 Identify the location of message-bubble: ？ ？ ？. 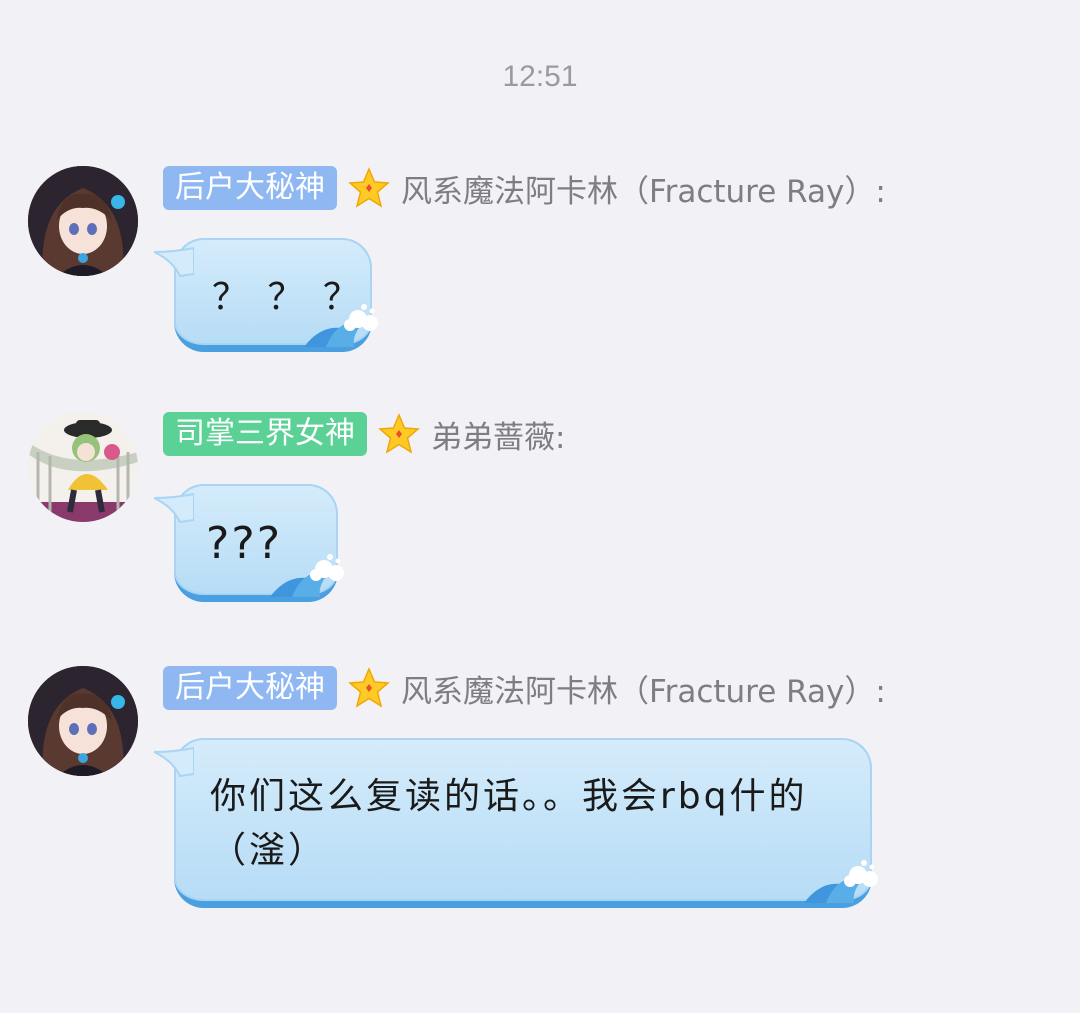
(266, 295).